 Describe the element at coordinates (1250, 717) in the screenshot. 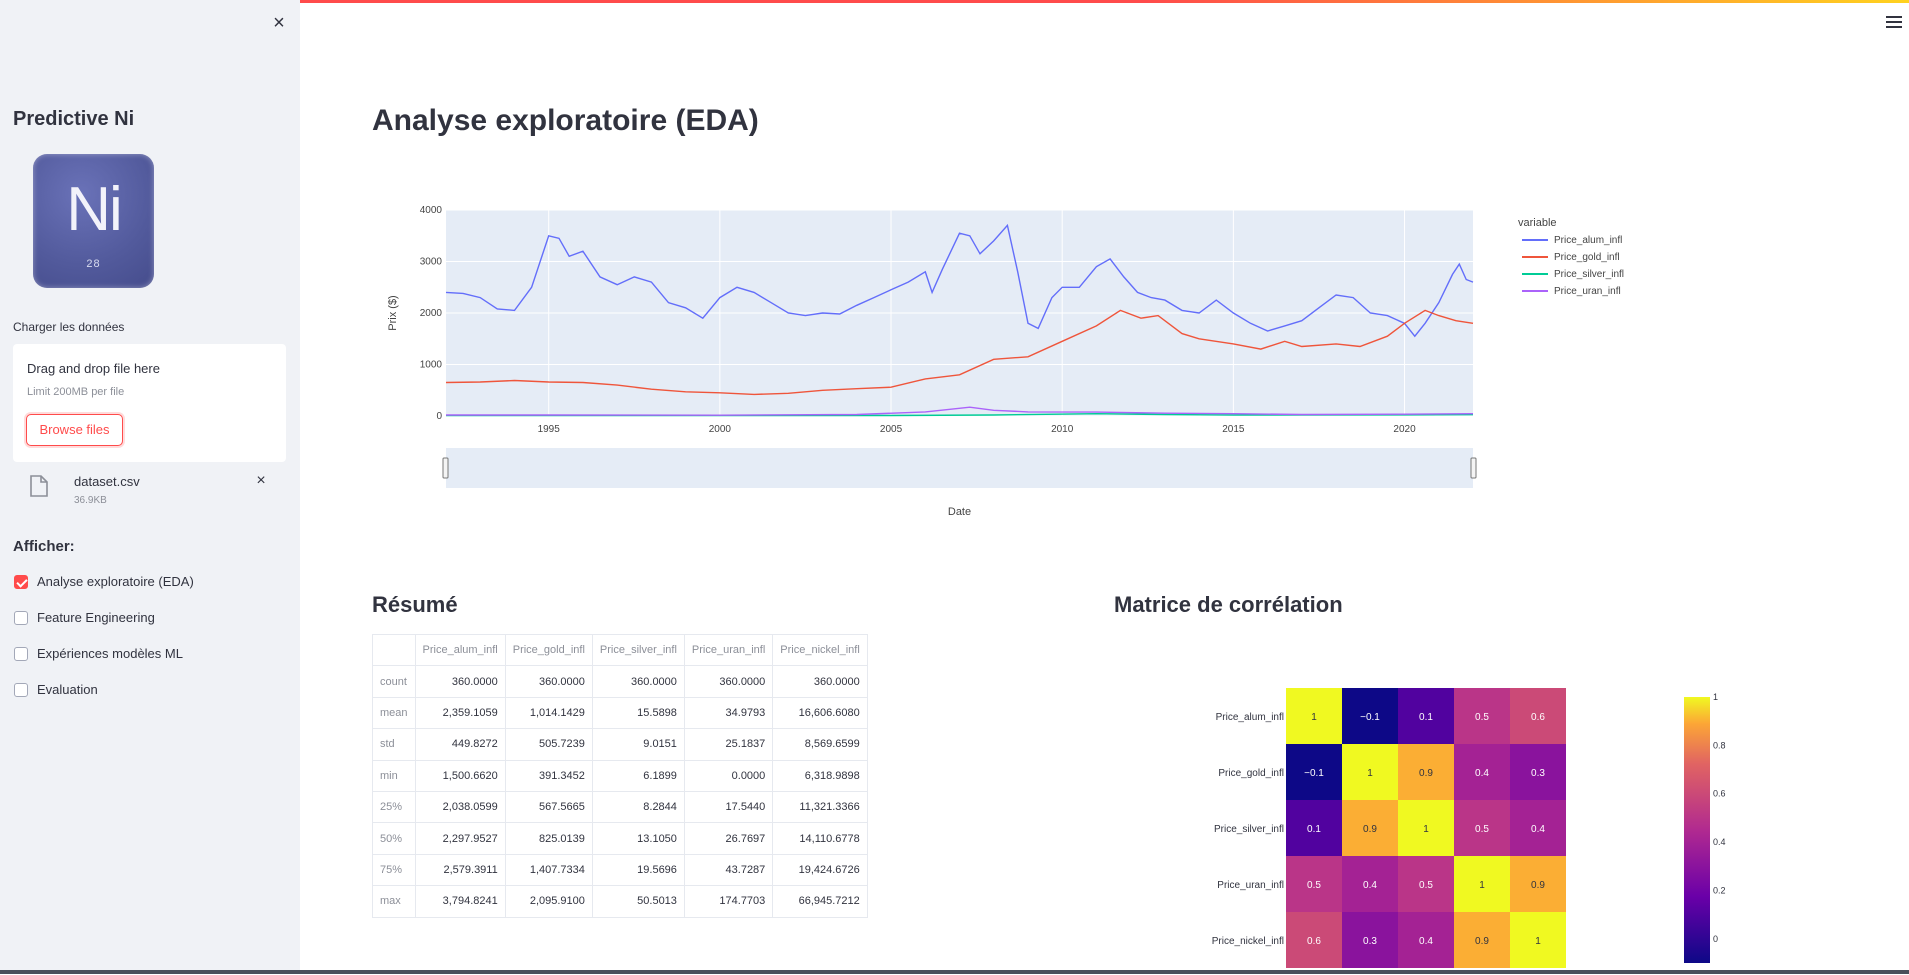

I see `heatmap-row-label: Price_alum_infl` at that location.